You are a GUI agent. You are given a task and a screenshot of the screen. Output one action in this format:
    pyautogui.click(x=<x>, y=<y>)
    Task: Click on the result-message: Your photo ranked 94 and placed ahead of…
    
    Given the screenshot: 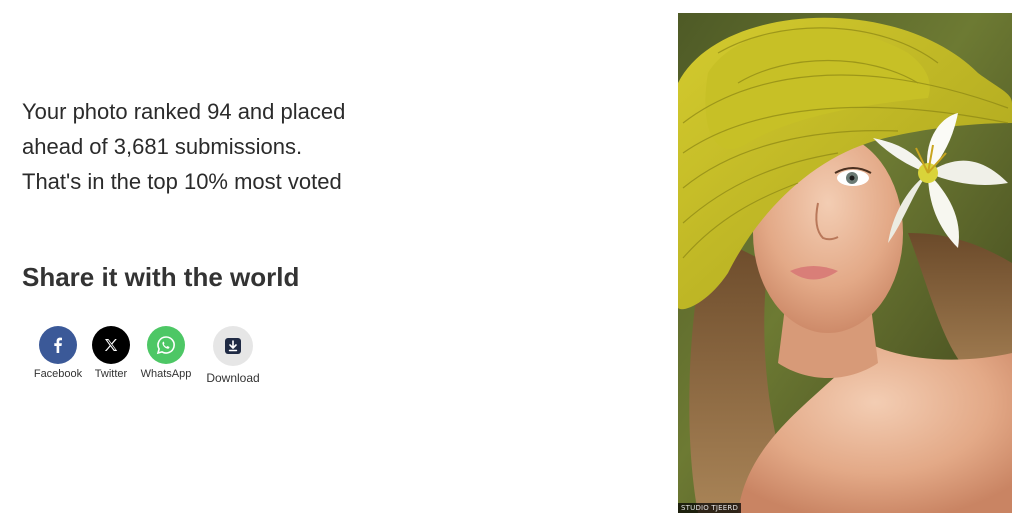 What is the action you would take?
    pyautogui.click(x=183, y=146)
    